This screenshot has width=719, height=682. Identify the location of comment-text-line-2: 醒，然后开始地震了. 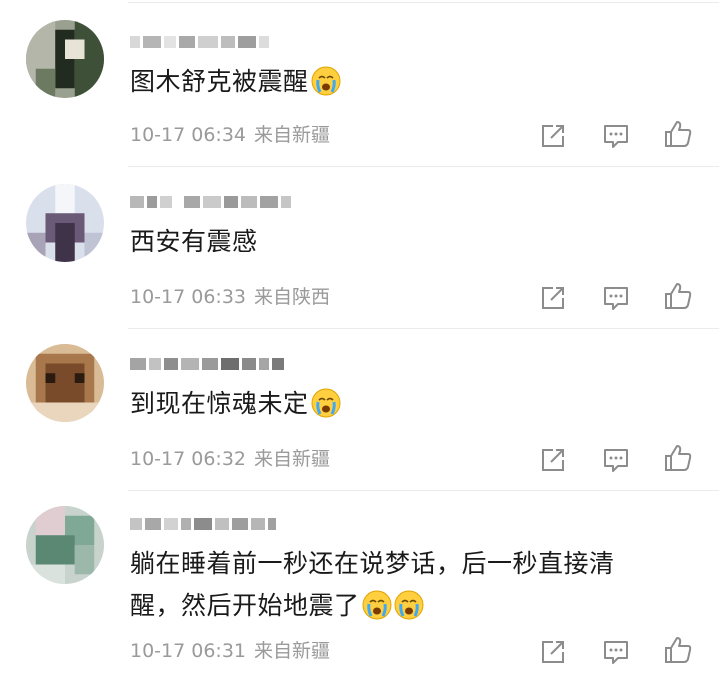
(277, 609).